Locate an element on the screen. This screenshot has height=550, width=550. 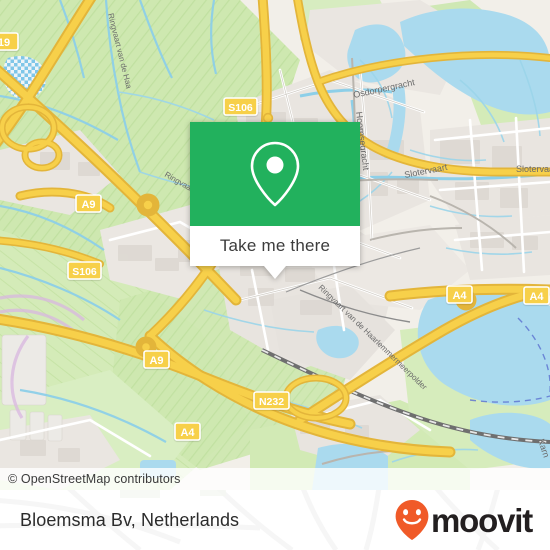
place-callout-card: Take me there is located at coordinates (275, 200).